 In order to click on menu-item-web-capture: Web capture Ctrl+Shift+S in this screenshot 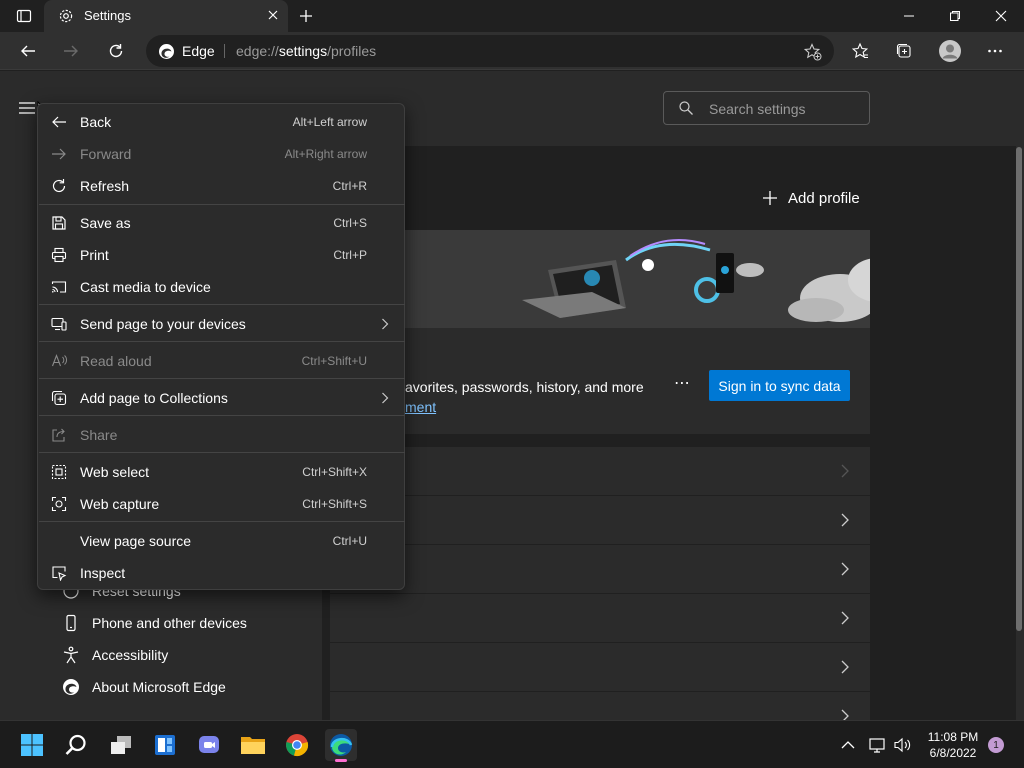, I will do `click(222, 504)`.